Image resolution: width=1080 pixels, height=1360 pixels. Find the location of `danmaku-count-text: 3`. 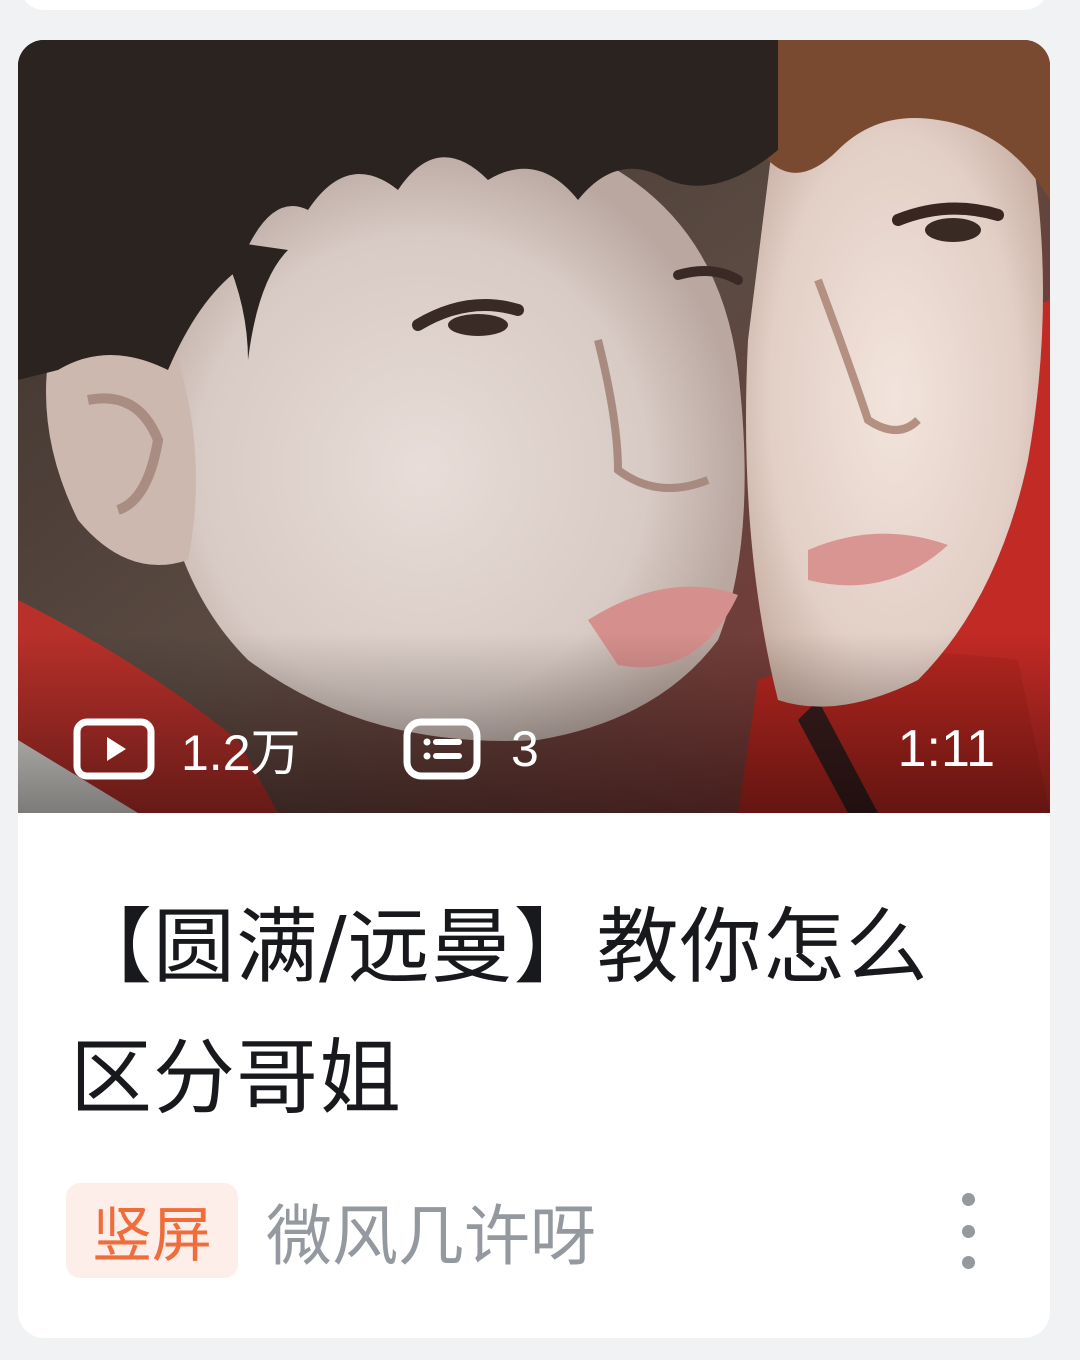

danmaku-count-text: 3 is located at coordinates (525, 749).